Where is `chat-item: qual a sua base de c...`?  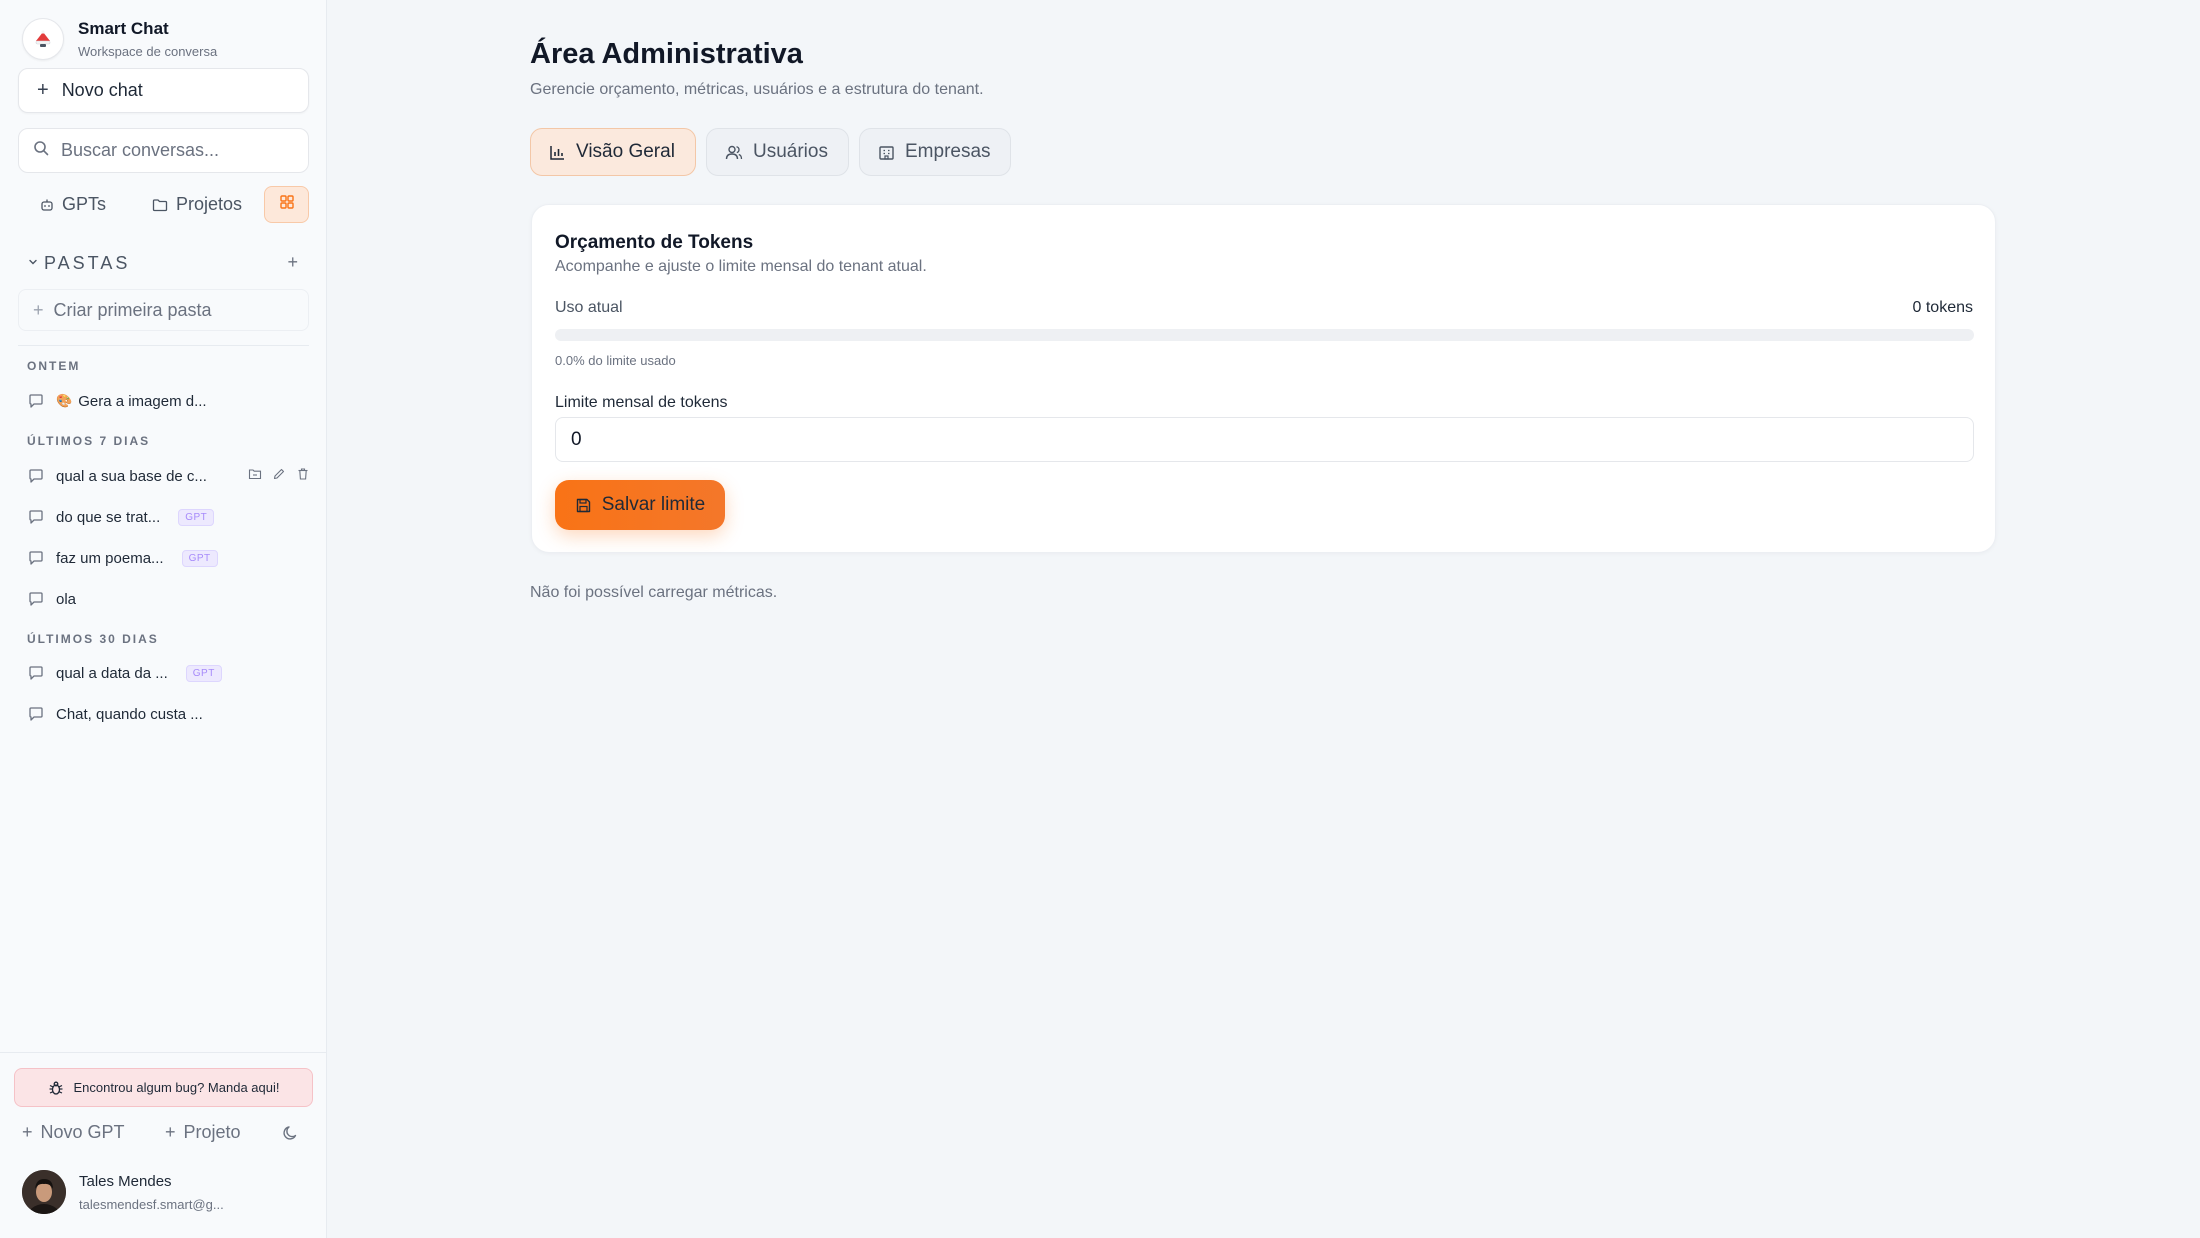
chat-item: qual a sua base de c... is located at coordinates (169, 476).